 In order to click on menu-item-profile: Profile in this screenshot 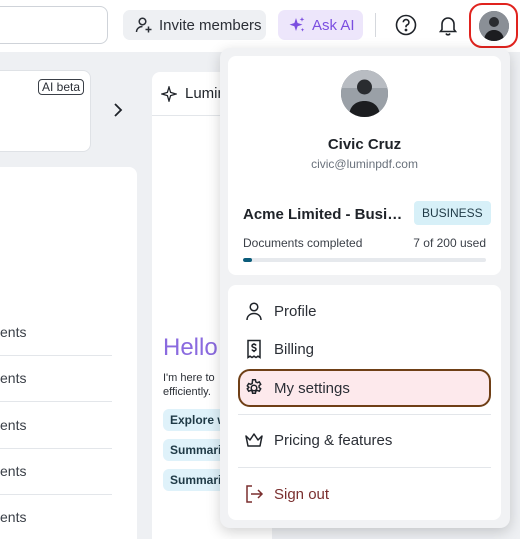, I will do `click(364, 311)`.